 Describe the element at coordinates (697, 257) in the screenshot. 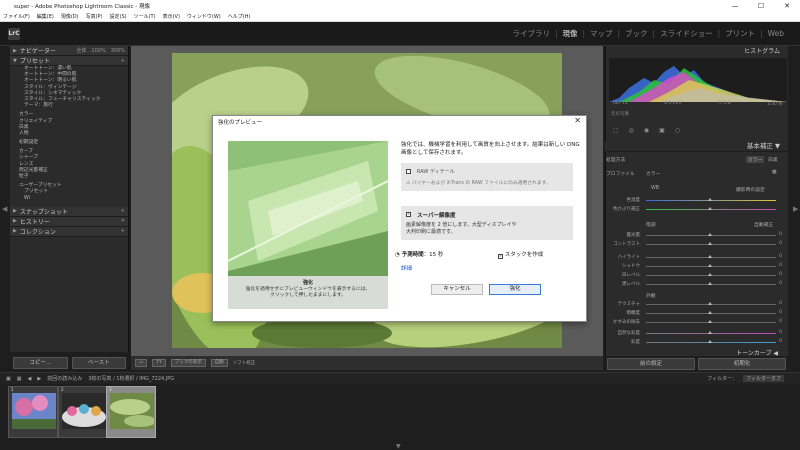

I see `highlights-slider: ハイライト 0` at that location.